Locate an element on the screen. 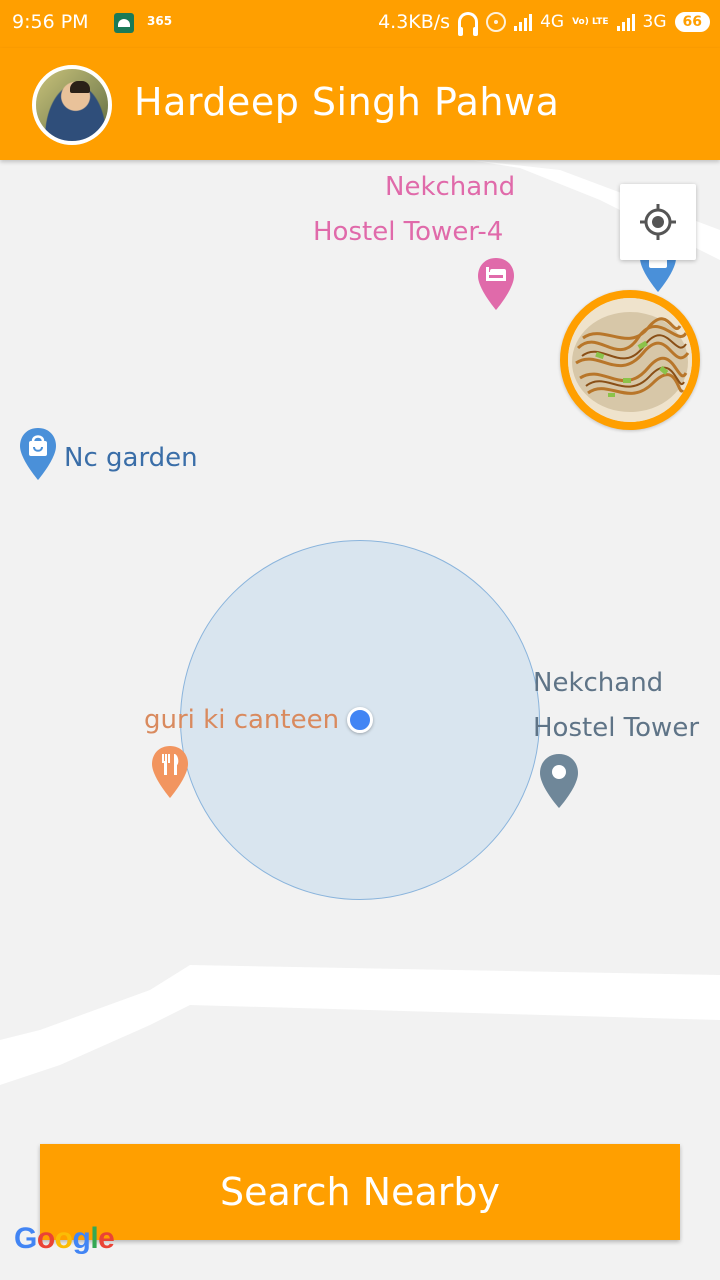  signal-strength-icon is located at coordinates (523, 22).